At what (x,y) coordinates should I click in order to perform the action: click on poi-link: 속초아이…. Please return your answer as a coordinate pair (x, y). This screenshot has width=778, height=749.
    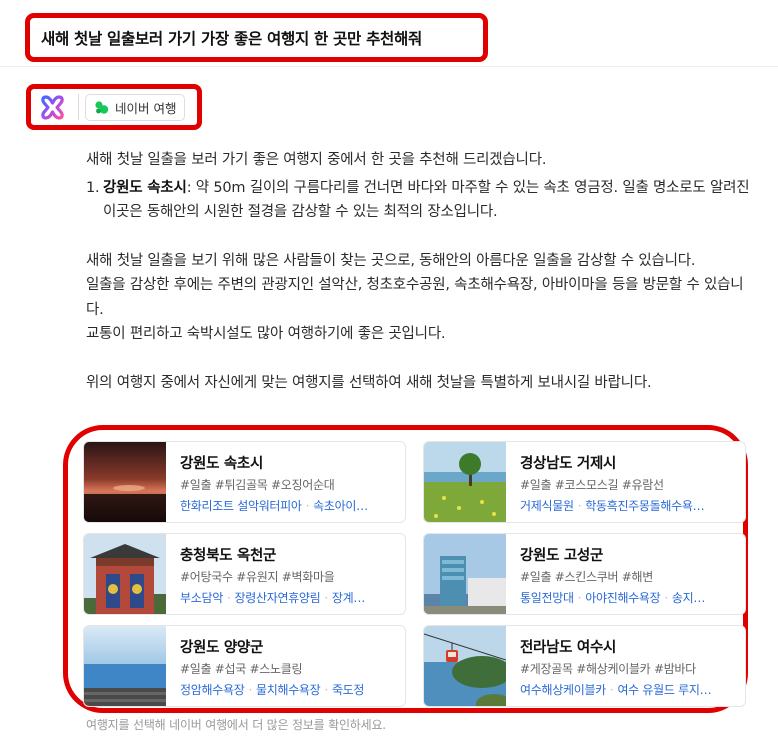
    Looking at the image, I should click on (340, 506).